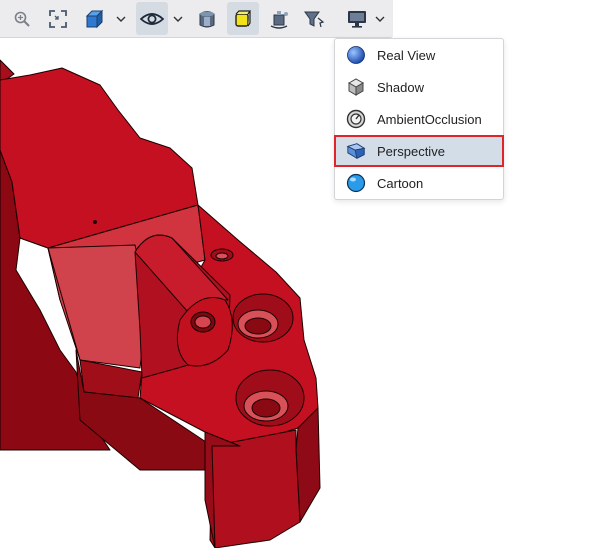  Describe the element at coordinates (411, 151) in the screenshot. I see `menu-item-label: Perspective` at that location.